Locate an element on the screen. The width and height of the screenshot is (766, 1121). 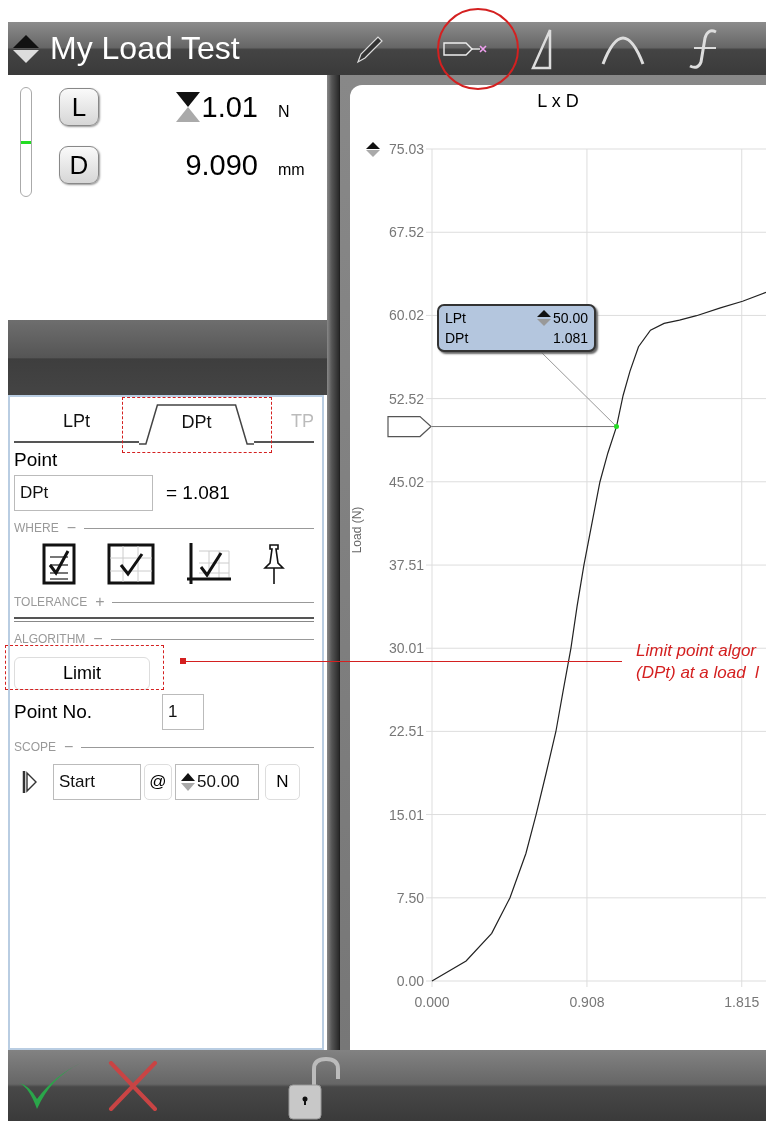
tooltip-label: DPt is located at coordinates (457, 338).